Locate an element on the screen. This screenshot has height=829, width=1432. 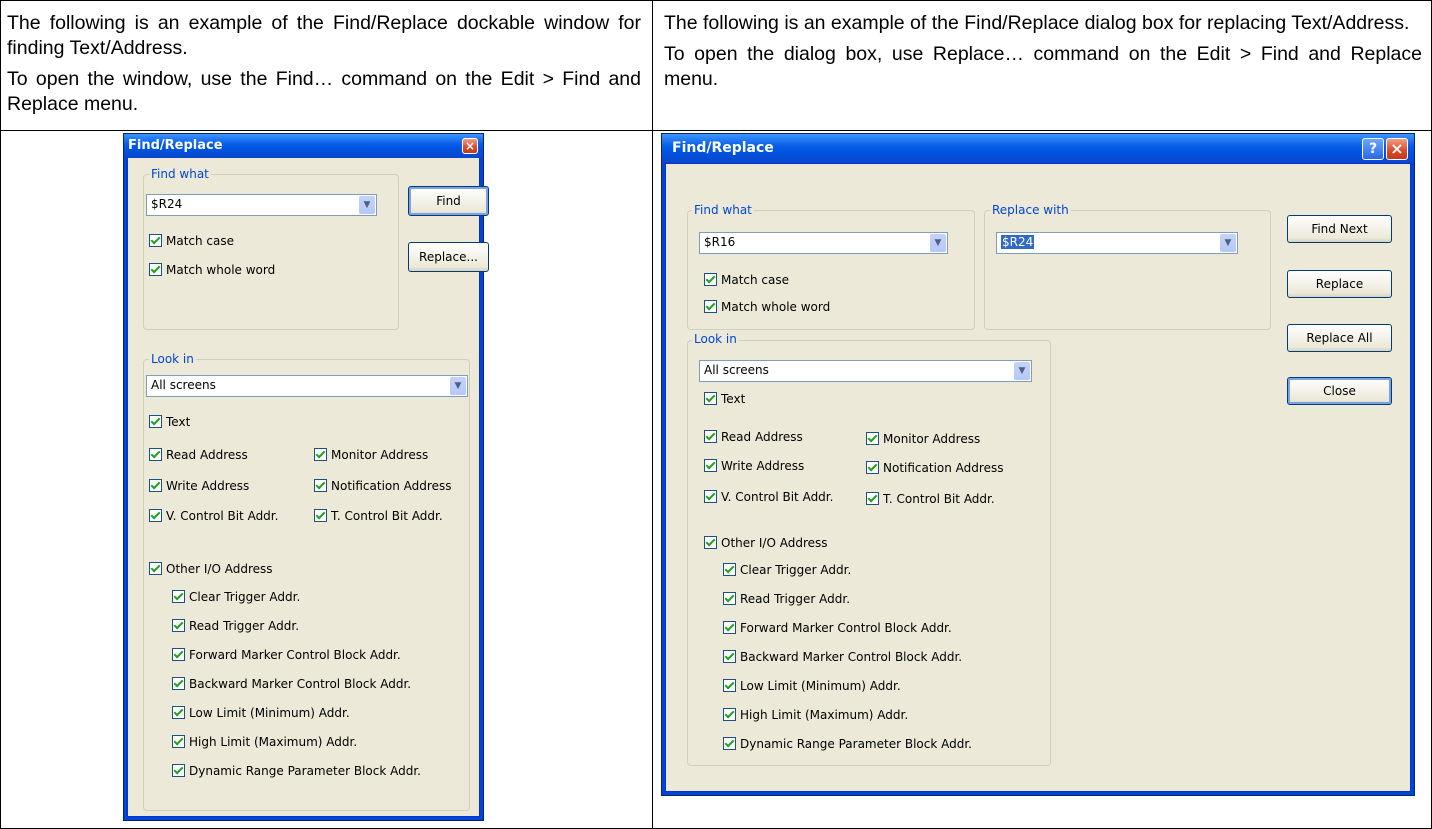
replace-with-combo: $R24 ▼ is located at coordinates (1117, 243).